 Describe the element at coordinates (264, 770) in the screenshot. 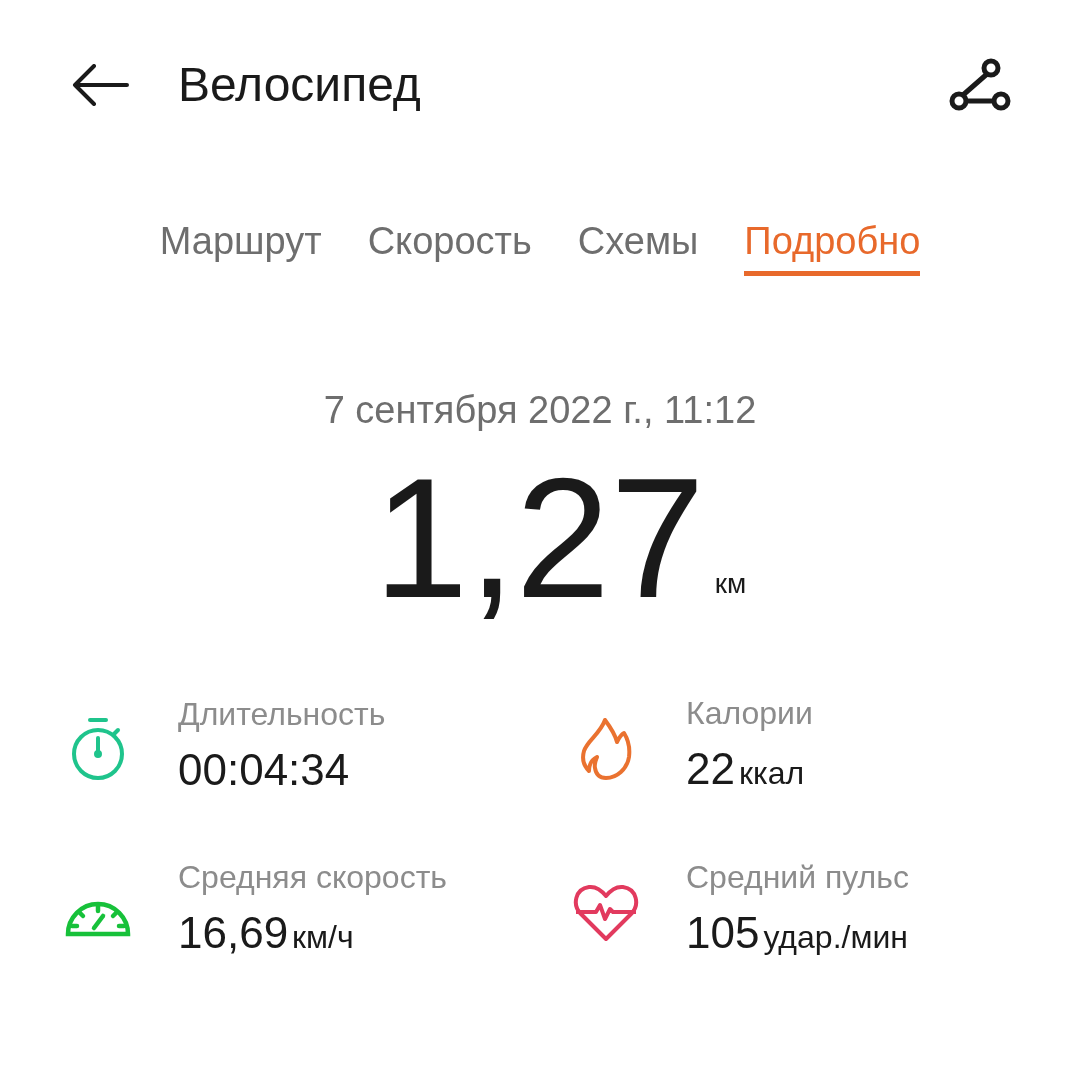

I see `stat-value: 00:04:34` at that location.